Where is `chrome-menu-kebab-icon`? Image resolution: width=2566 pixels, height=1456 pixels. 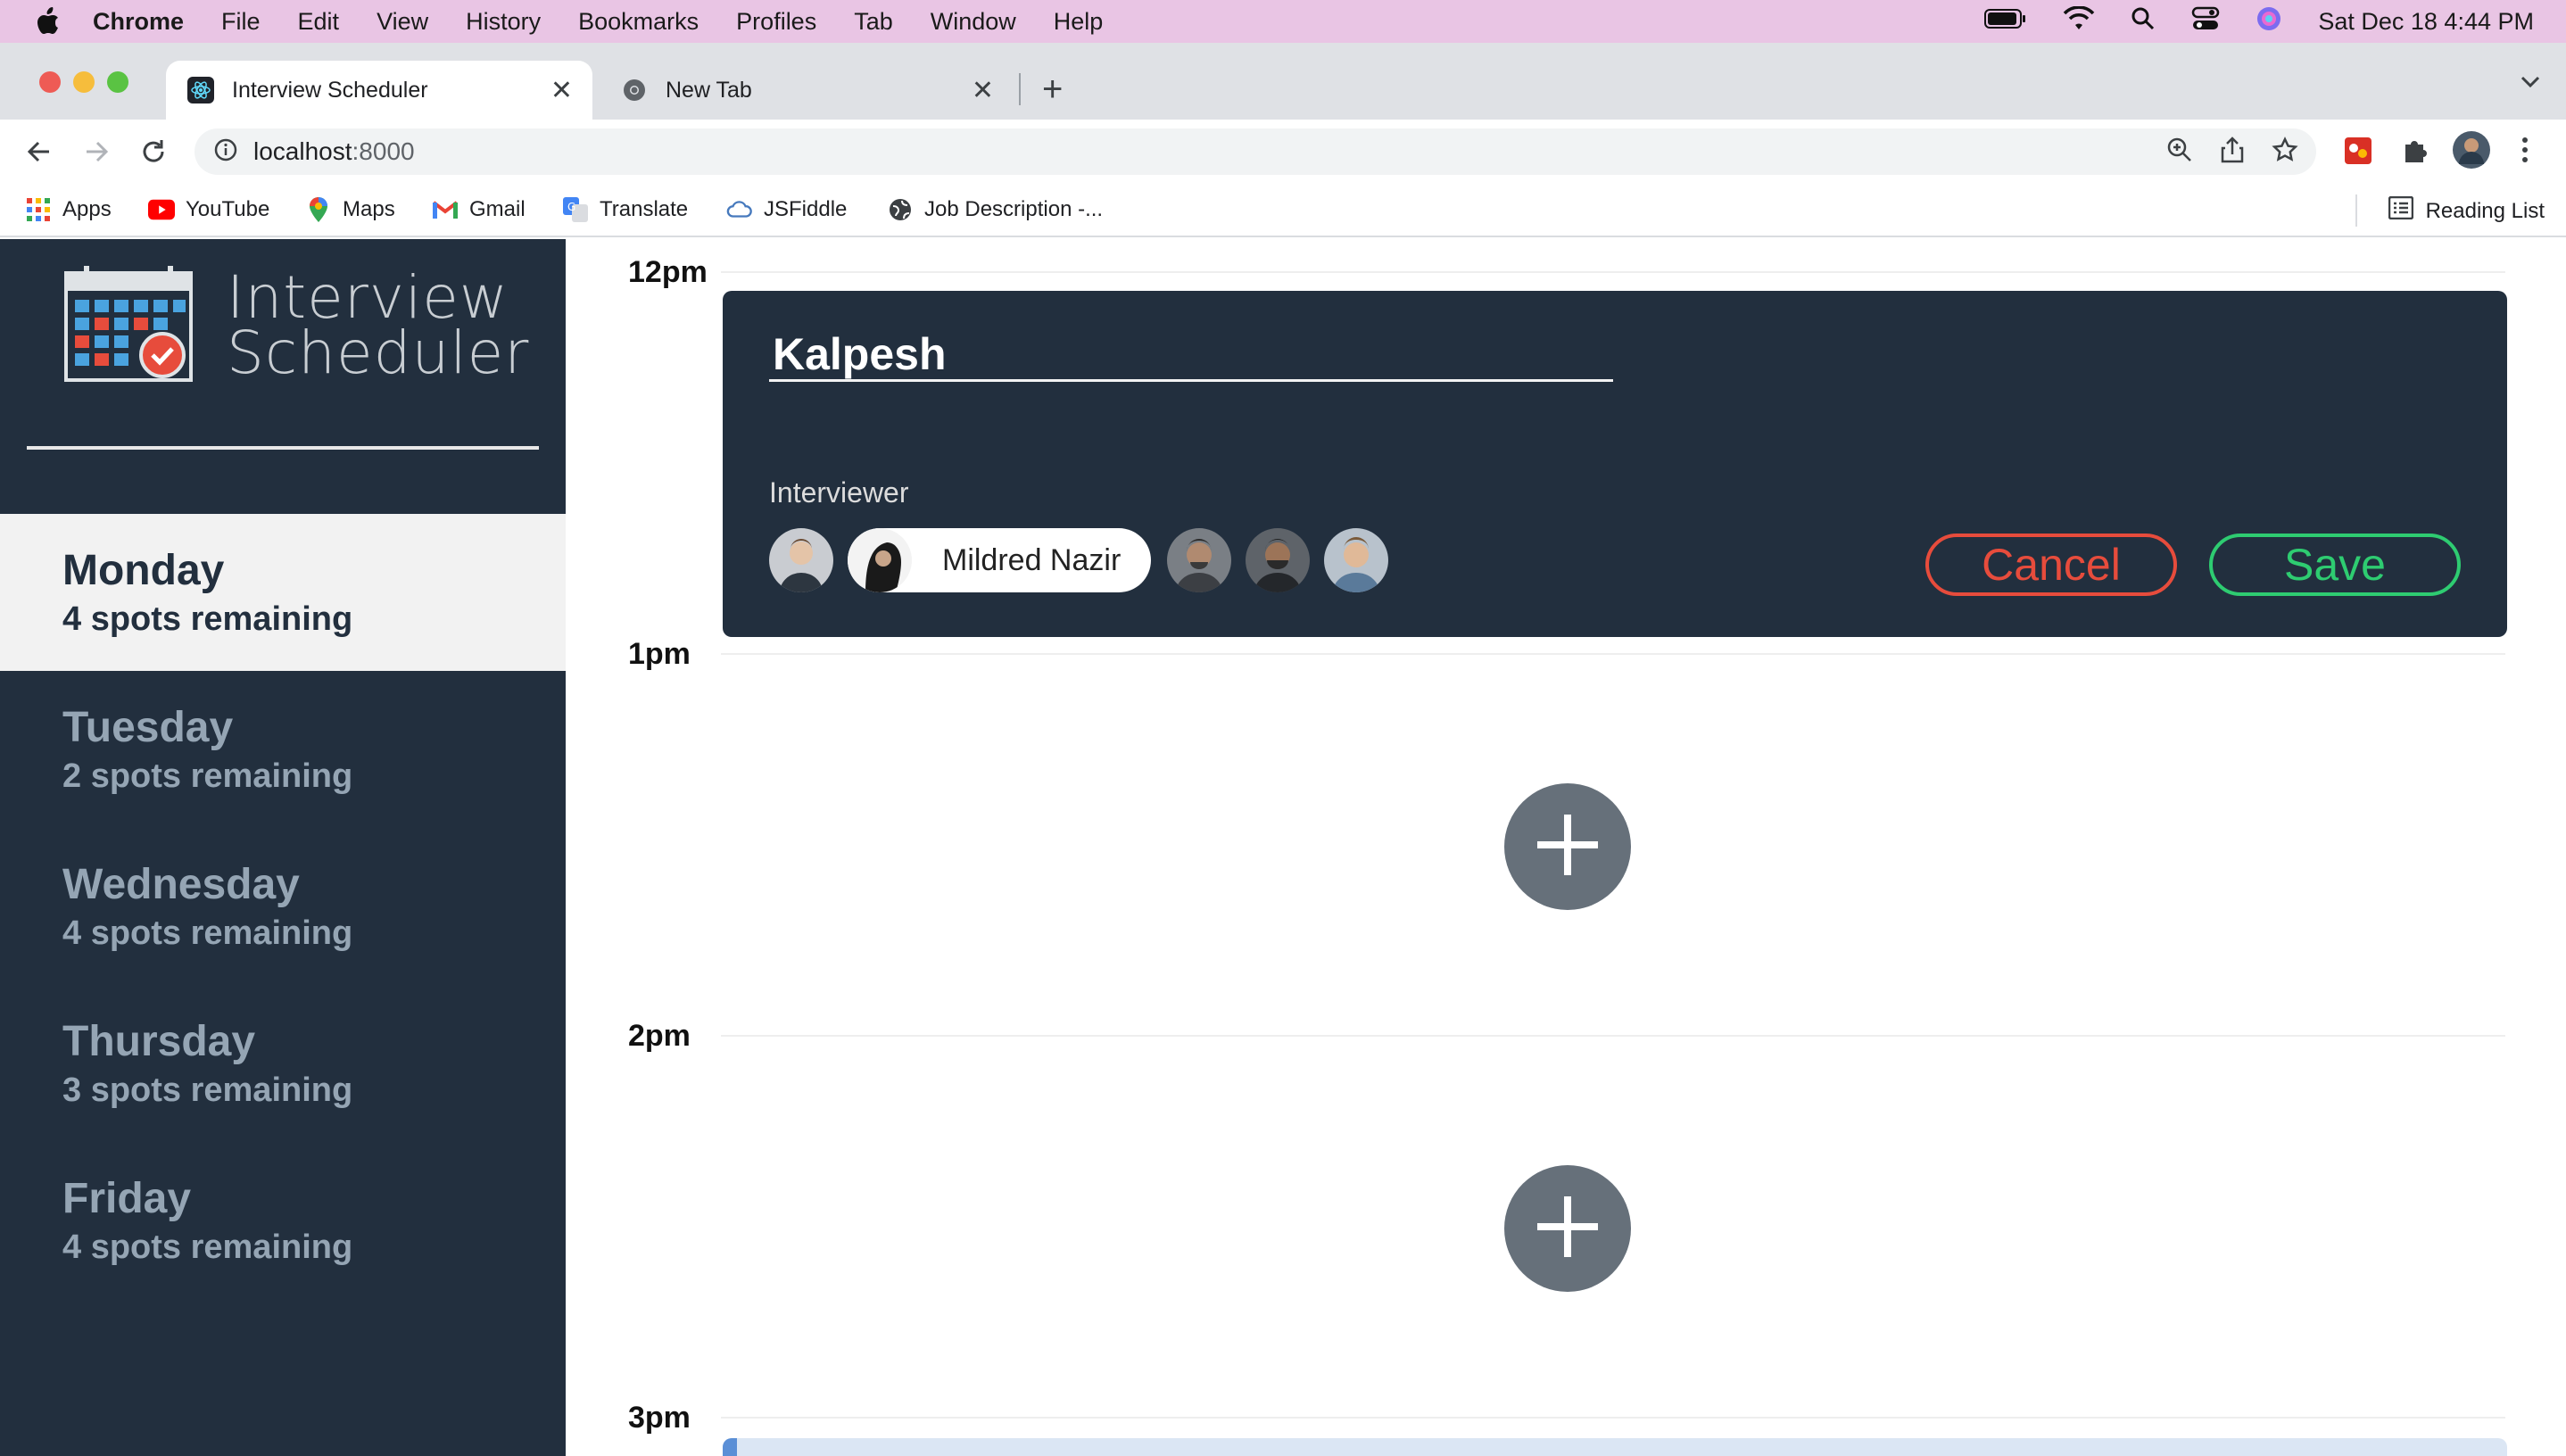
chrome-menu-kebab-icon is located at coordinates (2525, 152).